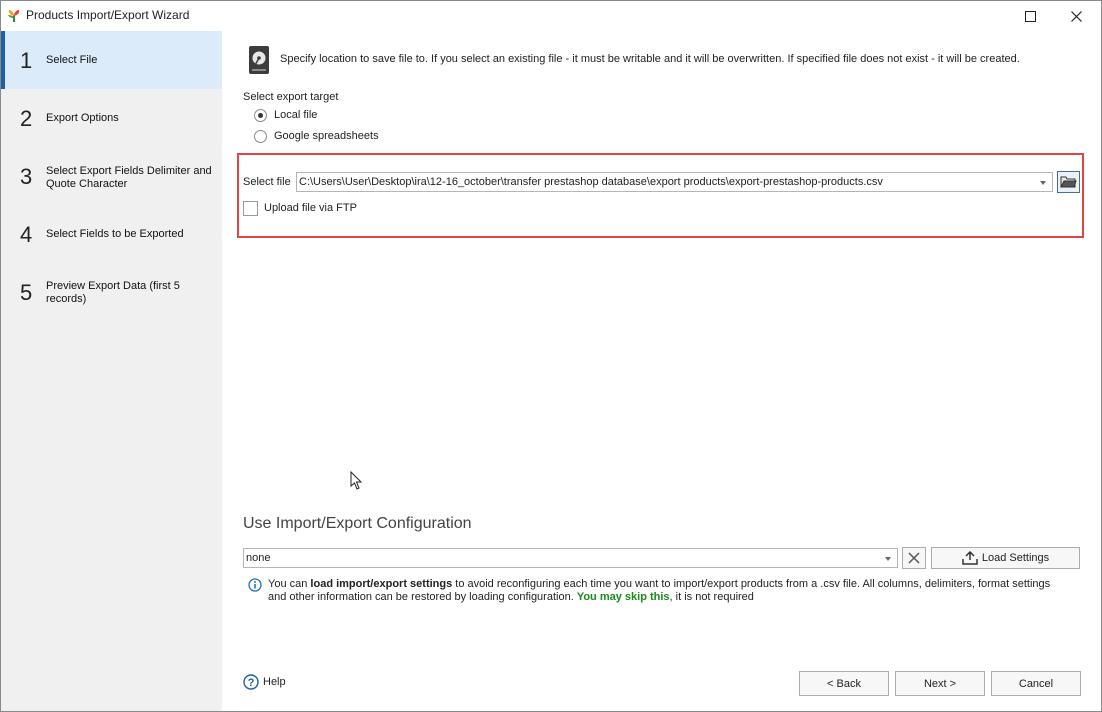  Describe the element at coordinates (570, 558) in the screenshot. I see `config-select: none` at that location.